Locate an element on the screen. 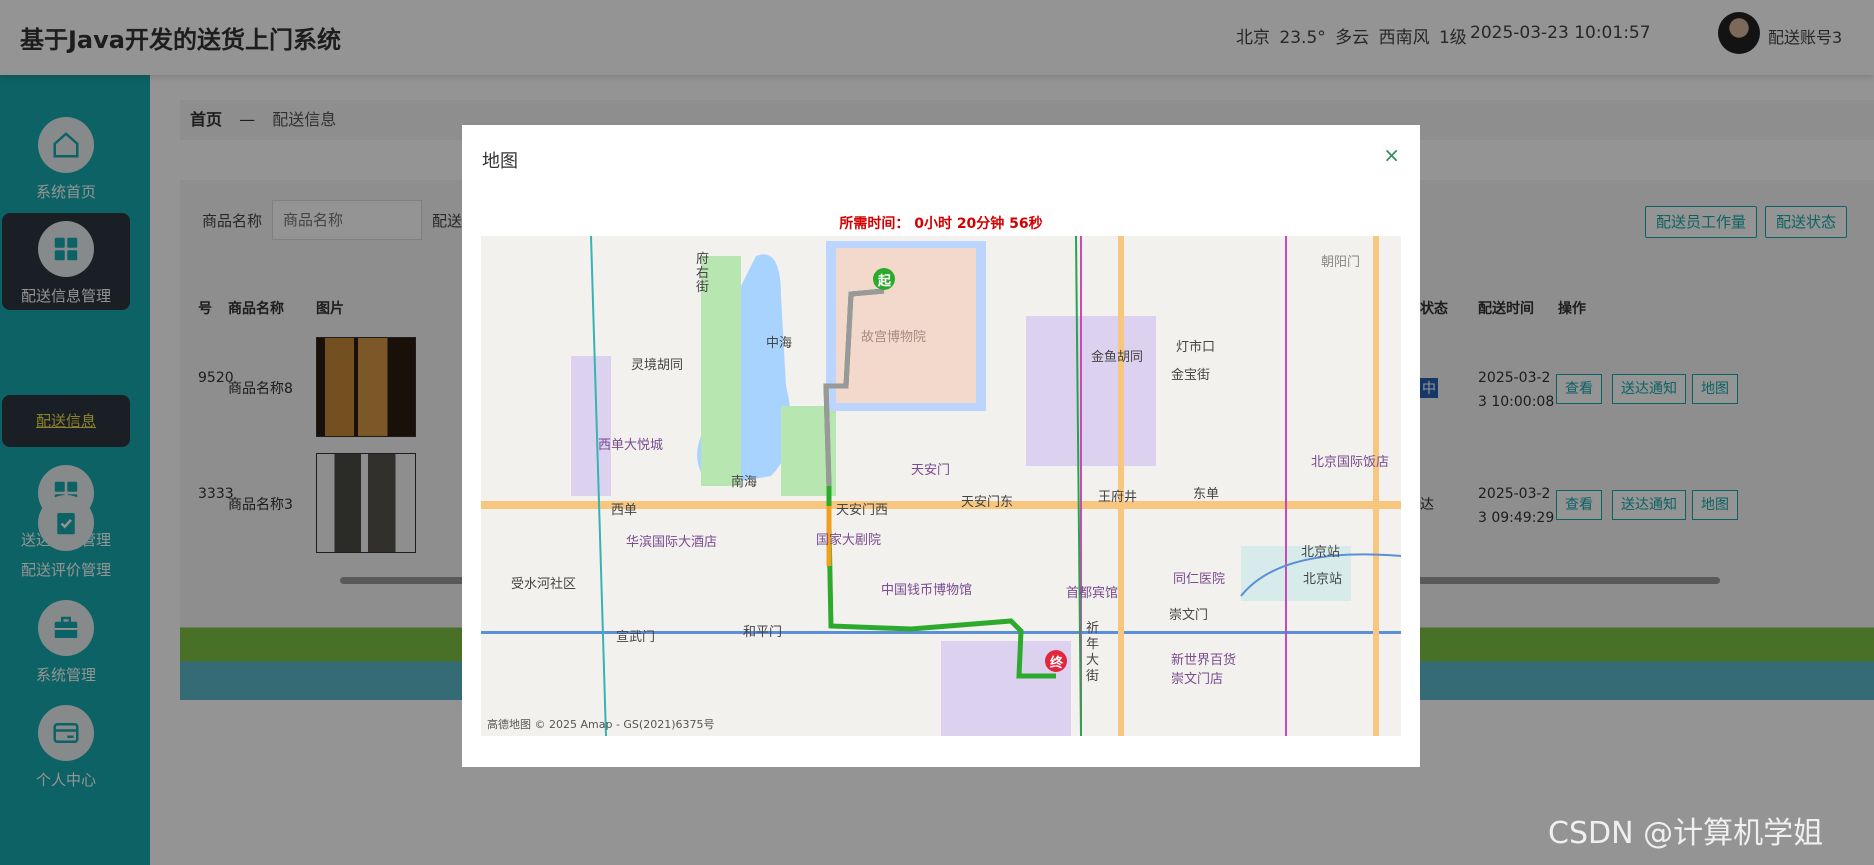  map-label-wangfujing: 王府井 is located at coordinates (1118, 497).